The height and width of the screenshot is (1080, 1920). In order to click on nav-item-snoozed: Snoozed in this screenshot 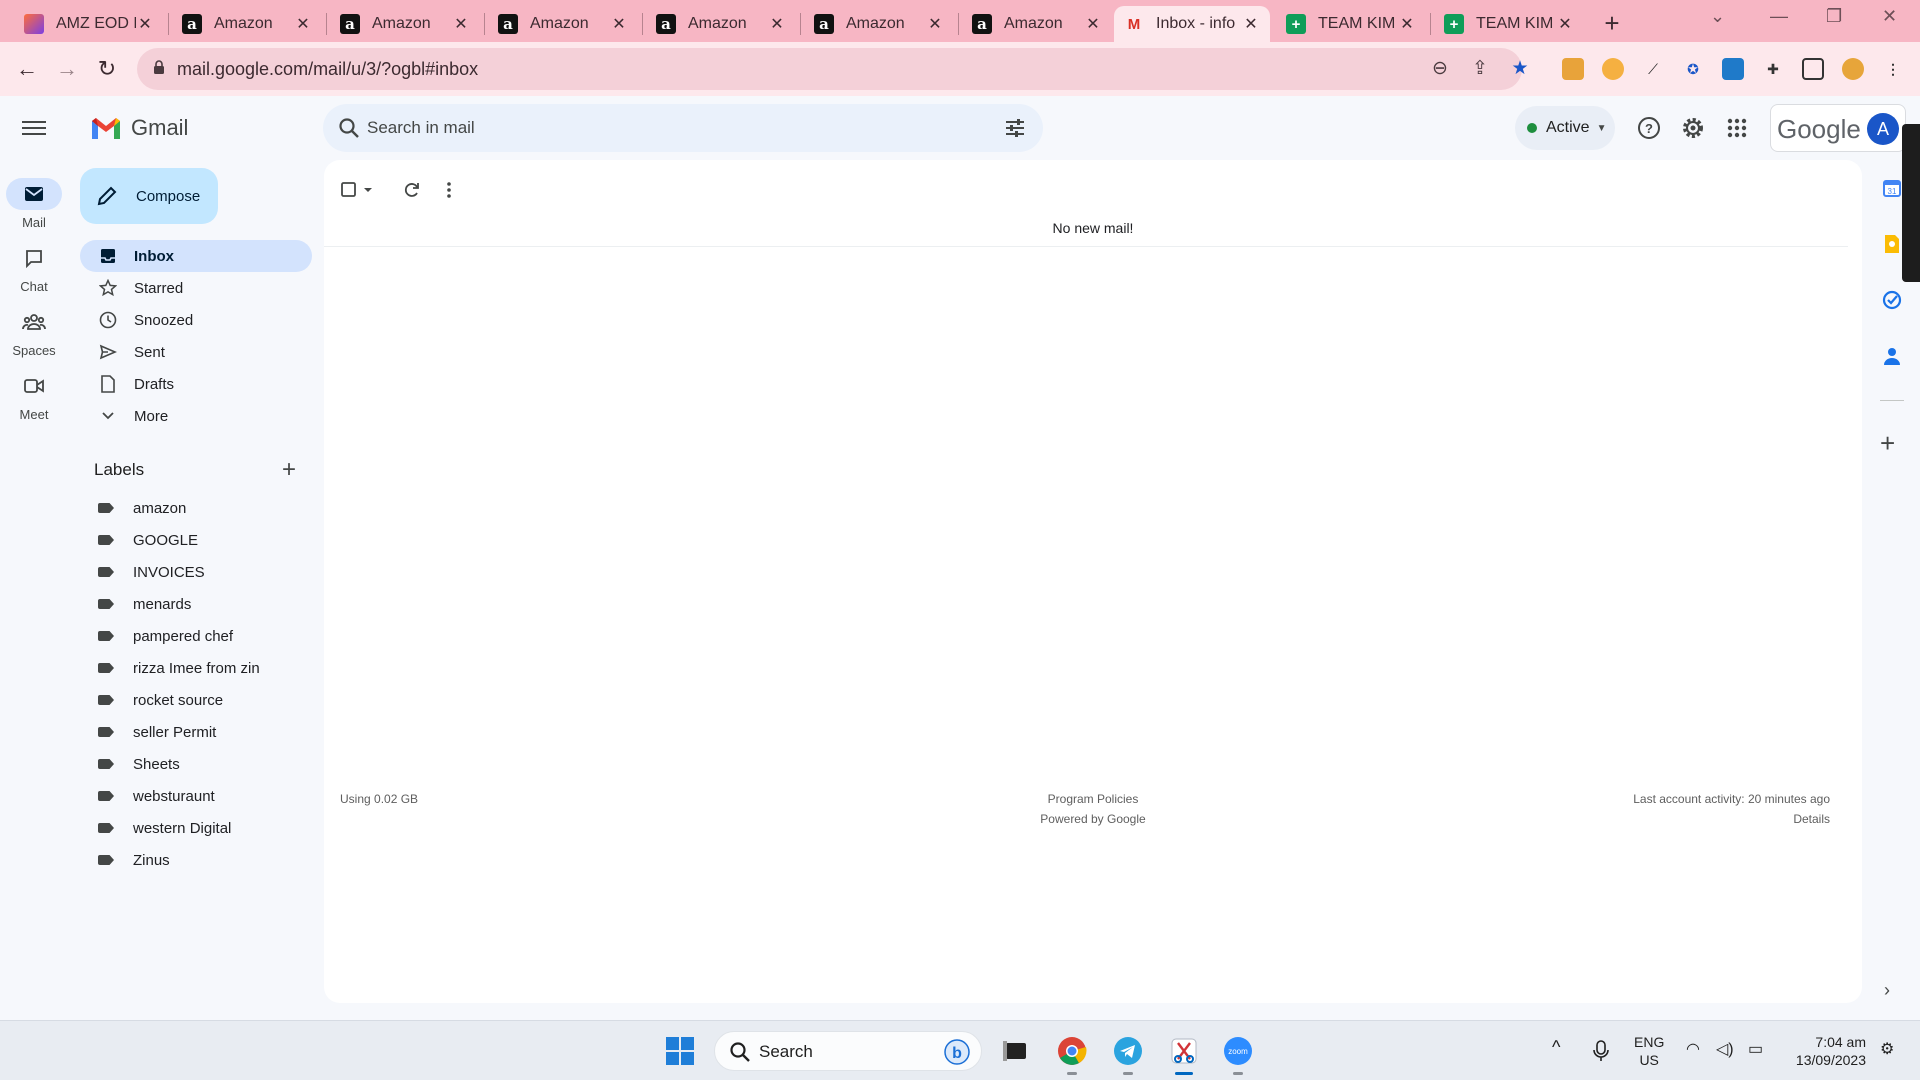, I will do `click(196, 320)`.